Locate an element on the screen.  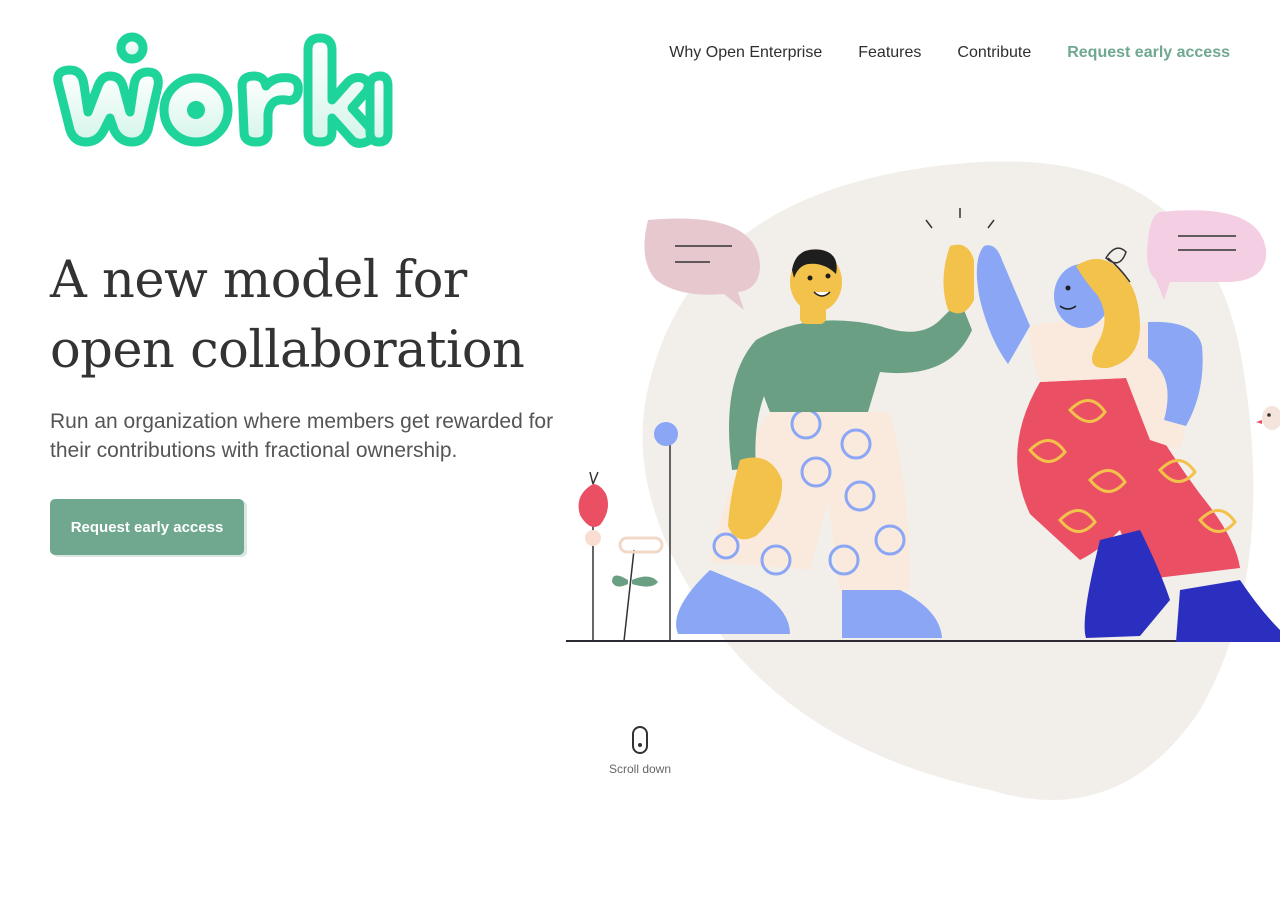
request-early-access-button: Request early access is located at coordinates (147, 527).